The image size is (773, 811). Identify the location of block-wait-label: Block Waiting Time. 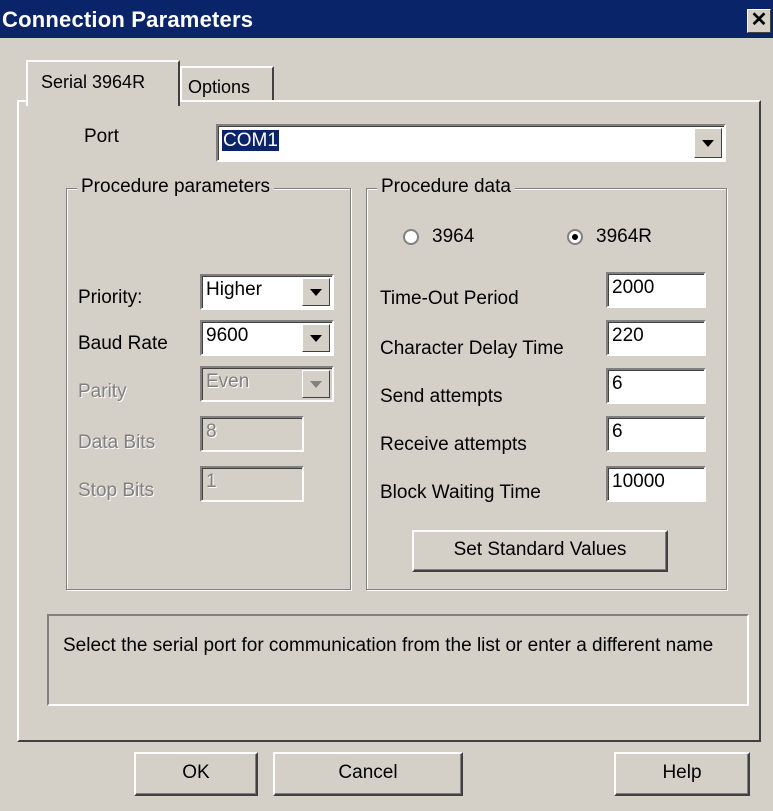
(460, 492).